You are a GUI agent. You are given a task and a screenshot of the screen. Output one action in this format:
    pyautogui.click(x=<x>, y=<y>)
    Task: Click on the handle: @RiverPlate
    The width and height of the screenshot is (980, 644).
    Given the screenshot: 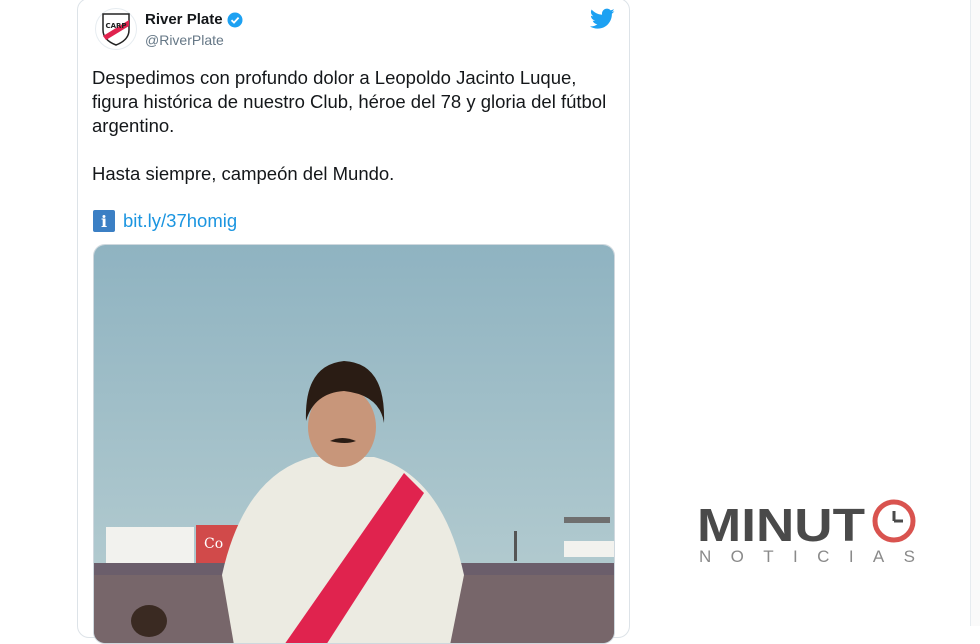 What is the action you would take?
    pyautogui.click(x=184, y=40)
    